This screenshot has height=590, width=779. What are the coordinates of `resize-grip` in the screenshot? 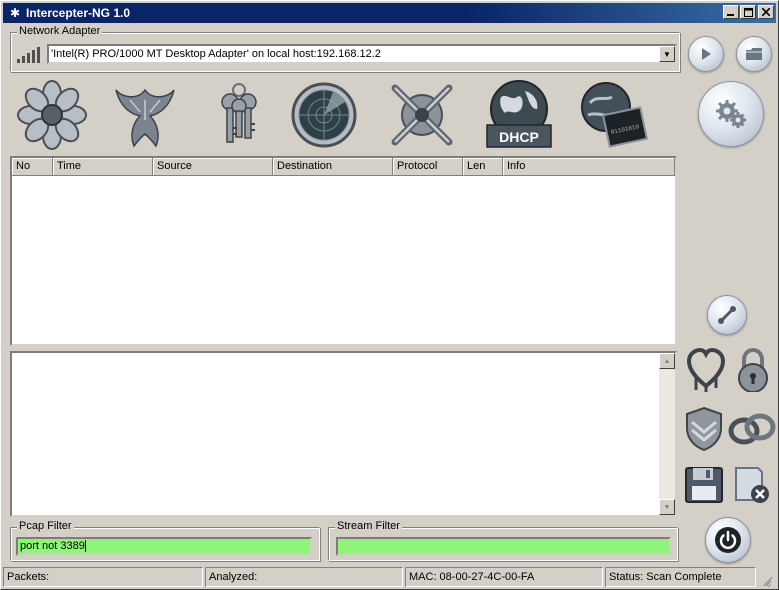 It's located at (766, 577).